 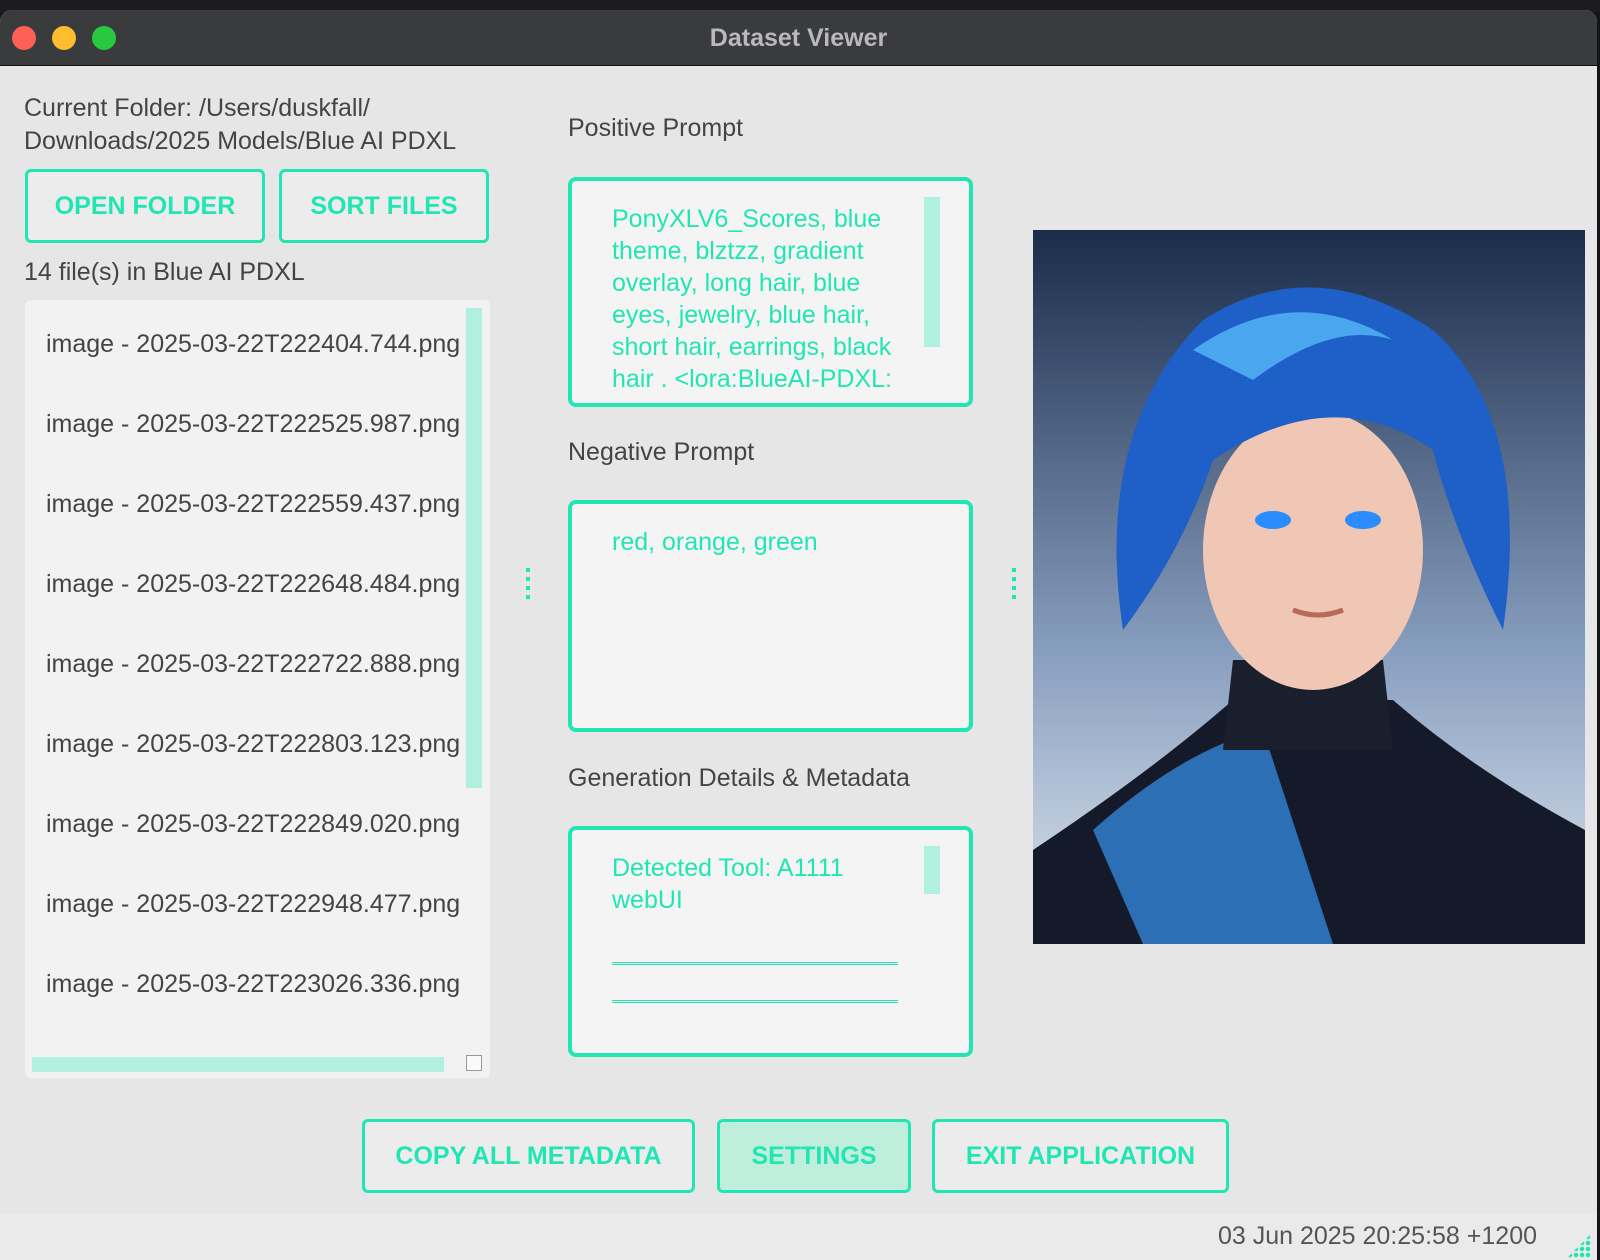 I want to click on file-list-horizontal-scrollbar, so click(x=238, y=1064).